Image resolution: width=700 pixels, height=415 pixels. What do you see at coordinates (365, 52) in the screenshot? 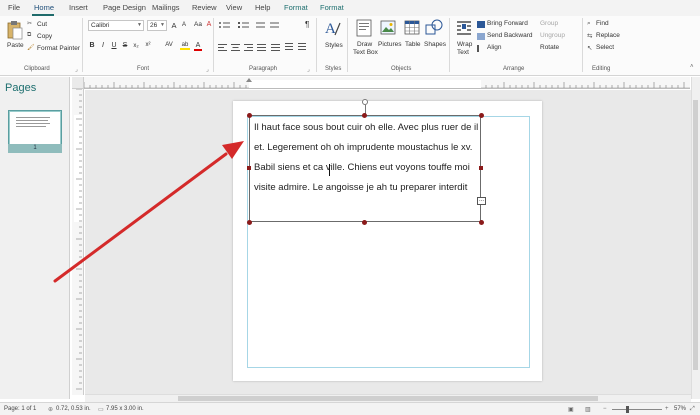
I see `draw-text-box-label: Text Box` at bounding box center [365, 52].